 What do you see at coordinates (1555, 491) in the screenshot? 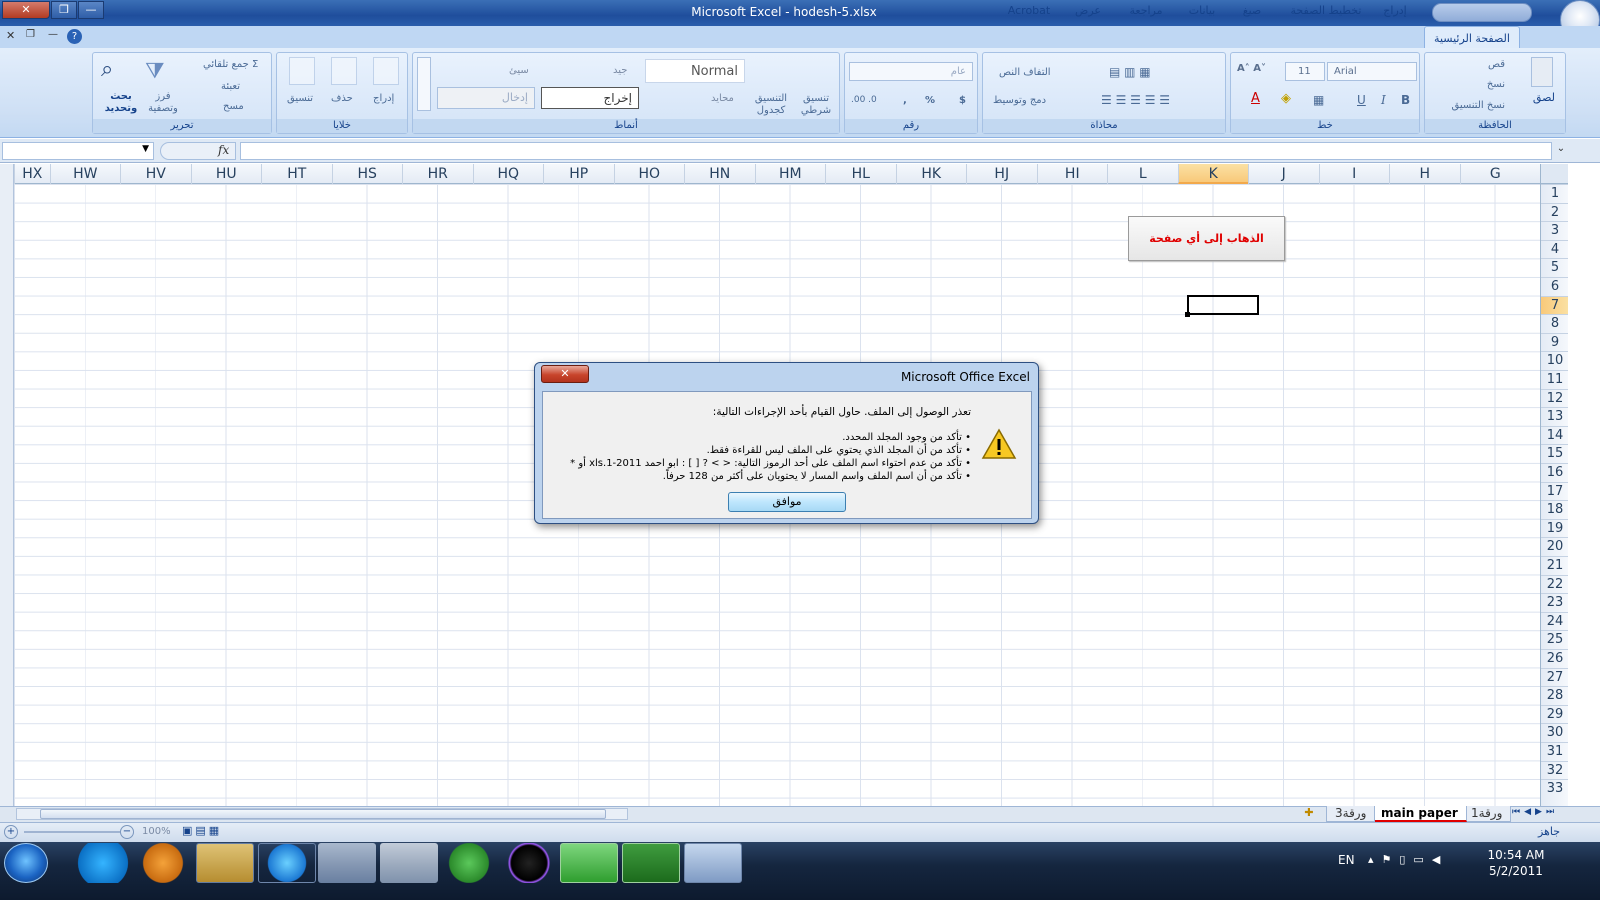
I see `row-header: 17` at bounding box center [1555, 491].